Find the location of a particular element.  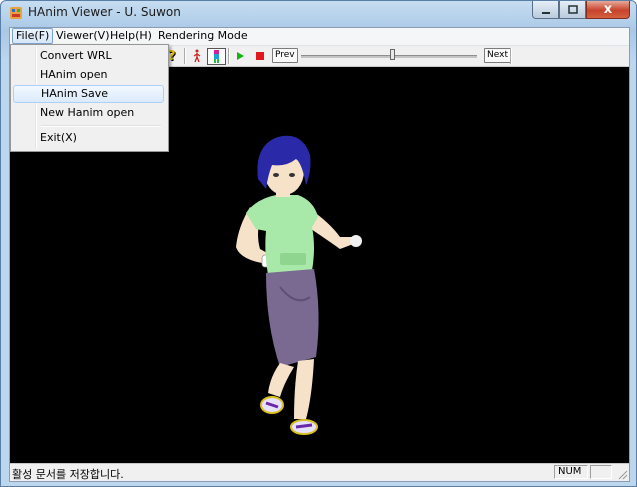

figure-button is located at coordinates (197, 55).